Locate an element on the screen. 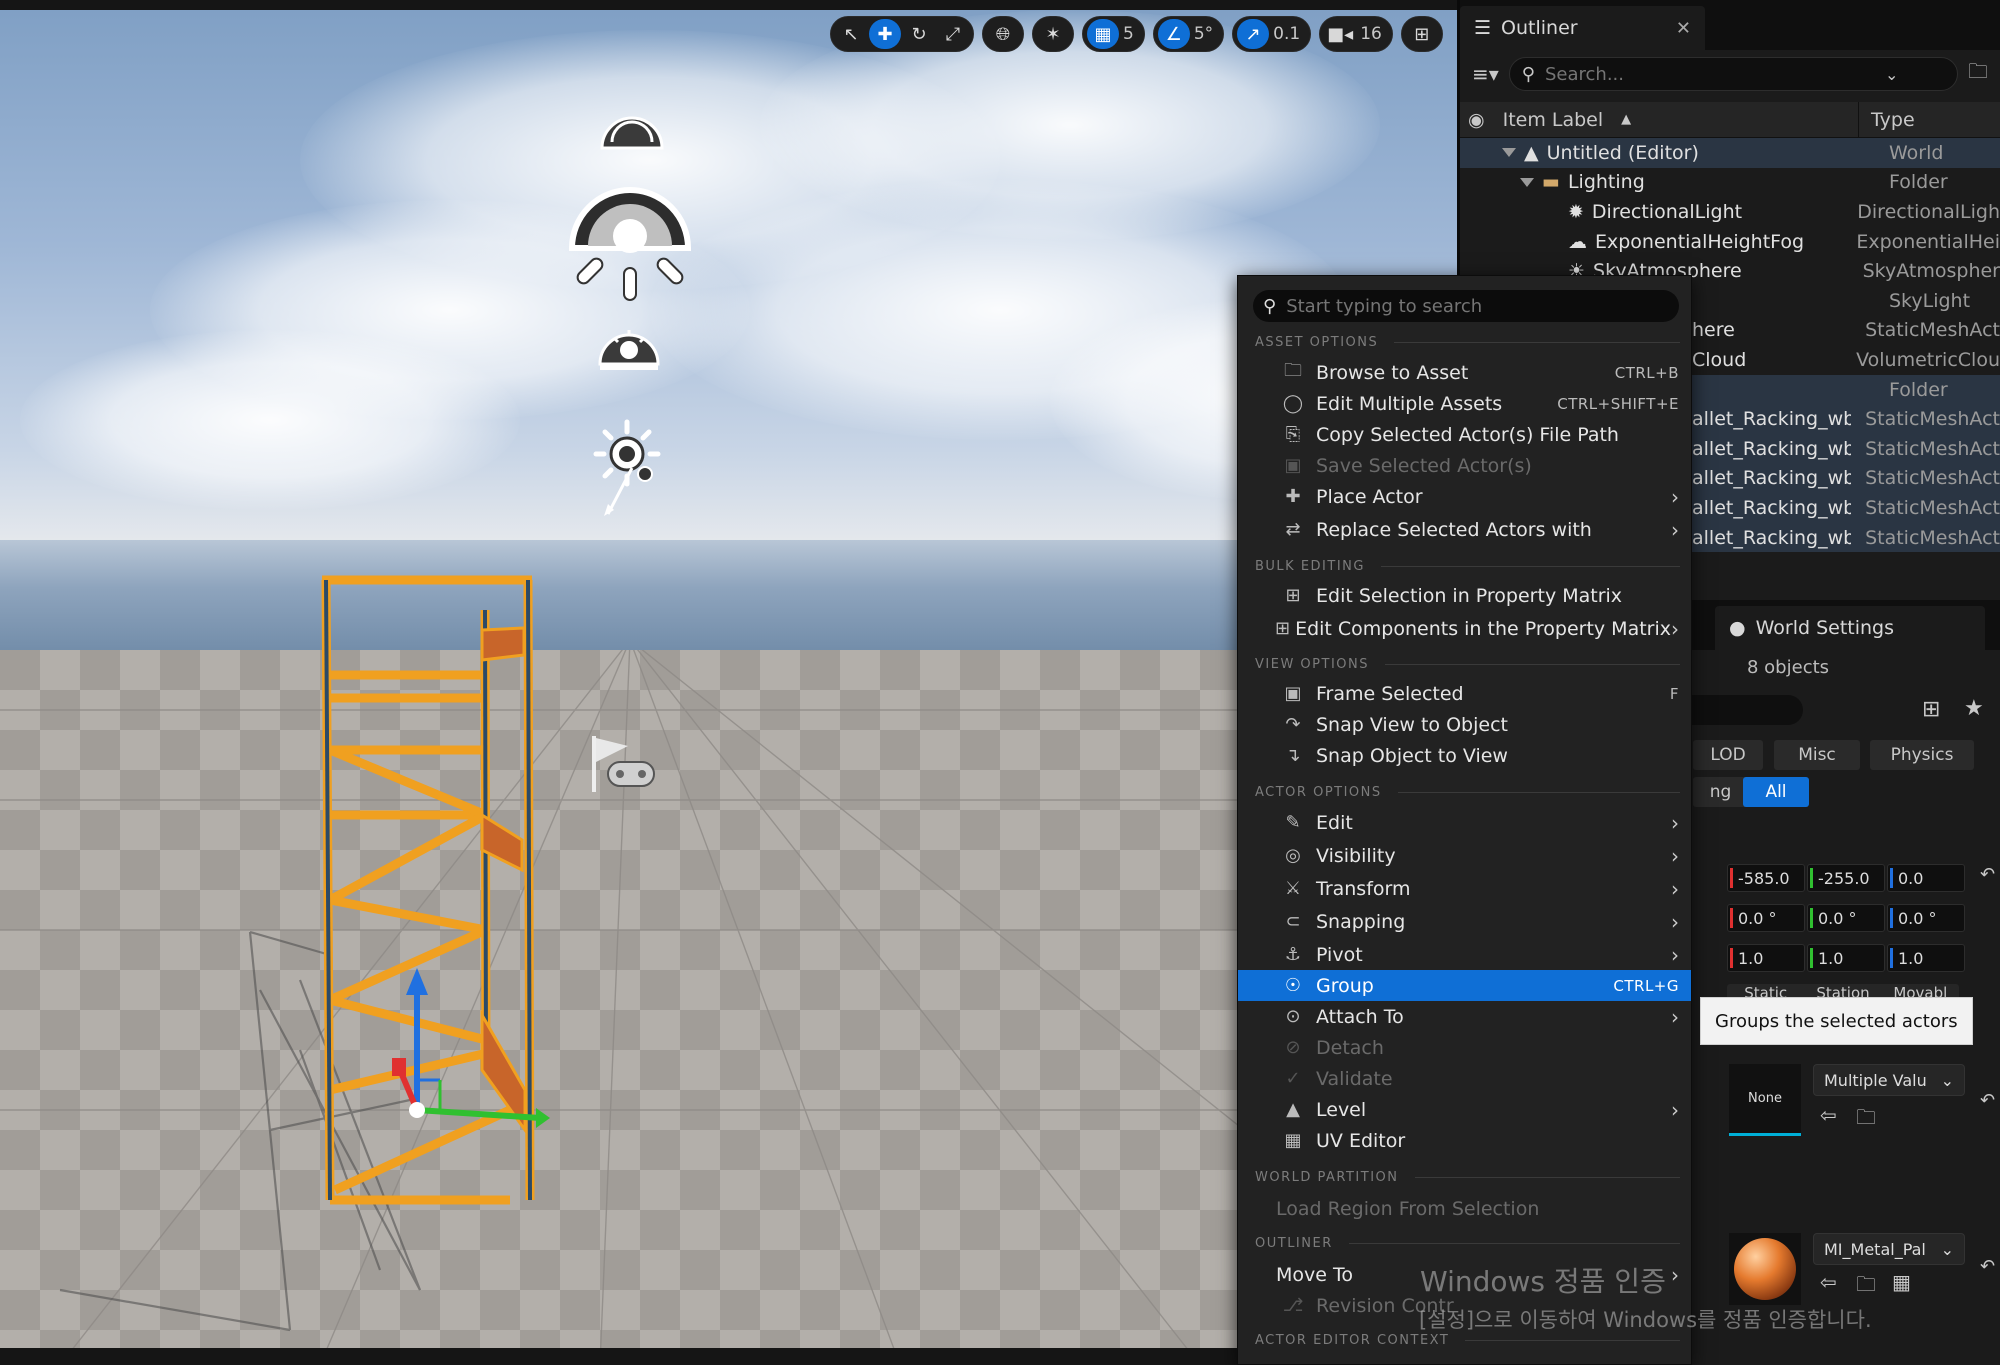 The width and height of the screenshot is (2000, 1365). menu-item-detach: ⊘ Detach is located at coordinates (1464, 1047).